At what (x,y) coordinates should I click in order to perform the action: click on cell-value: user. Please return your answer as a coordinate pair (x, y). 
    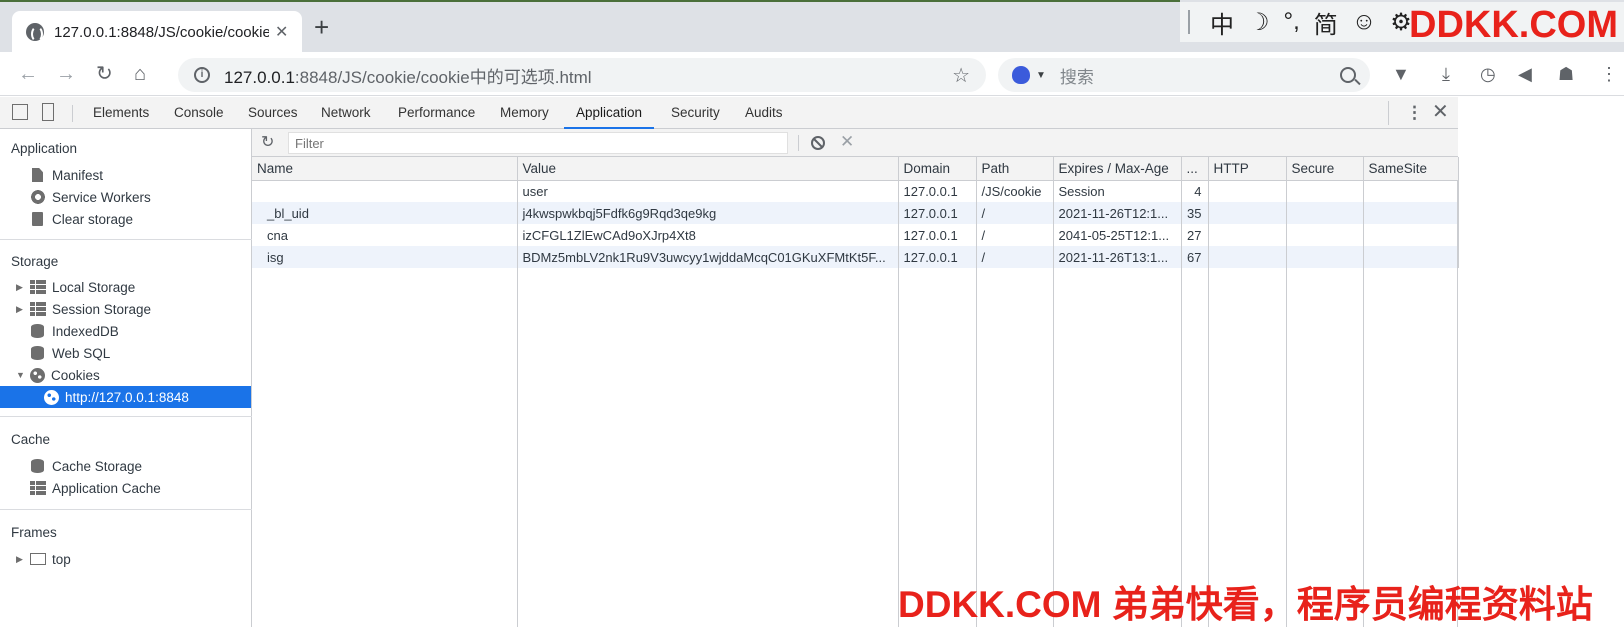
    Looking at the image, I should click on (708, 191).